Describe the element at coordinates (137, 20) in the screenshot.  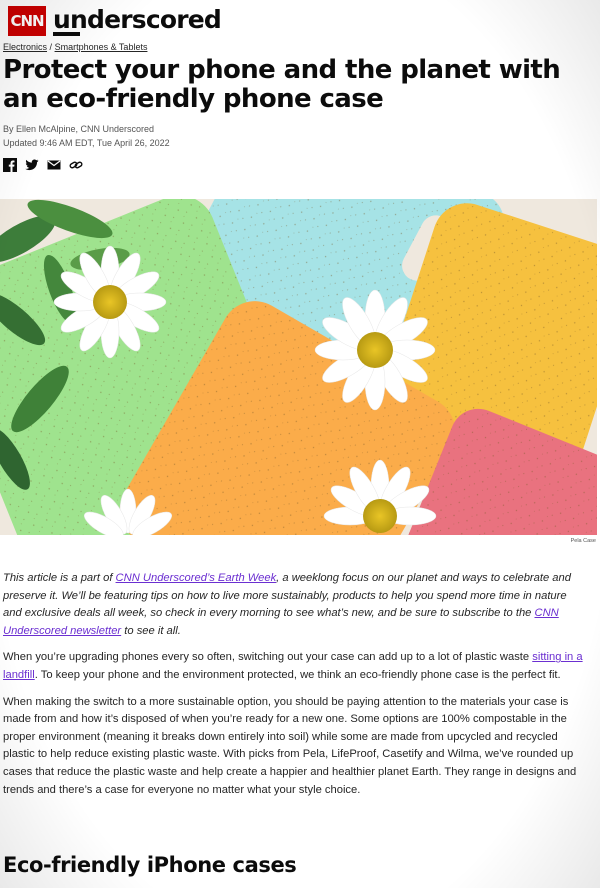
I see `underscored-brand: underscored` at that location.